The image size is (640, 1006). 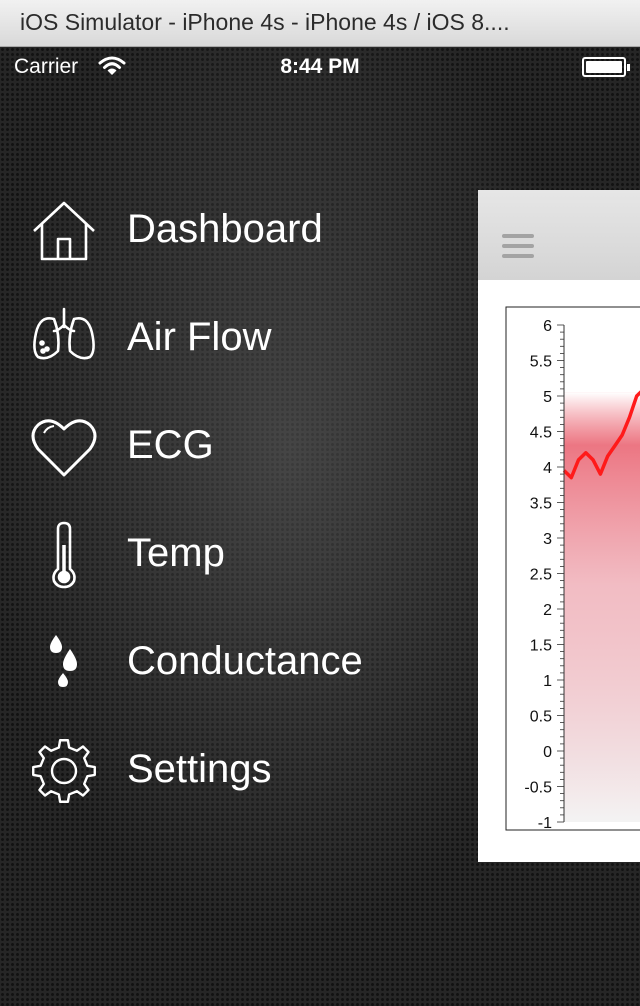 I want to click on menu-label: Dashboard, so click(x=225, y=229).